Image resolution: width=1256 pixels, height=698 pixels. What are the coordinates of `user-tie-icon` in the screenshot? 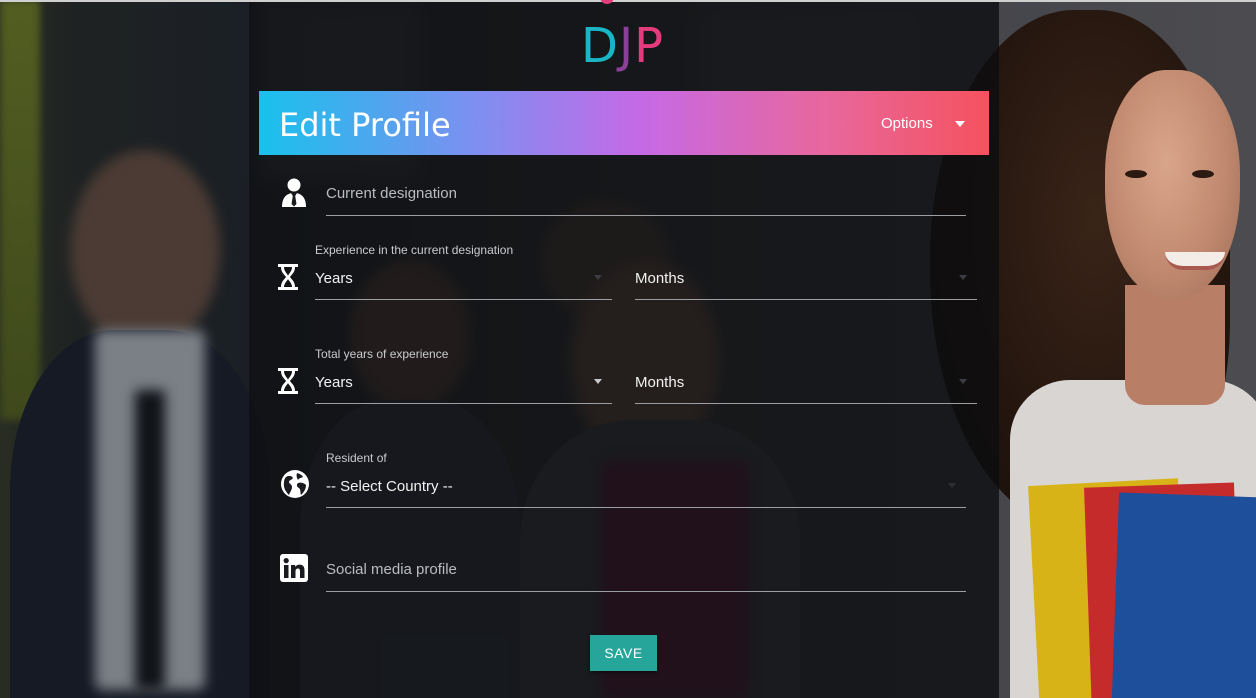 It's located at (294, 192).